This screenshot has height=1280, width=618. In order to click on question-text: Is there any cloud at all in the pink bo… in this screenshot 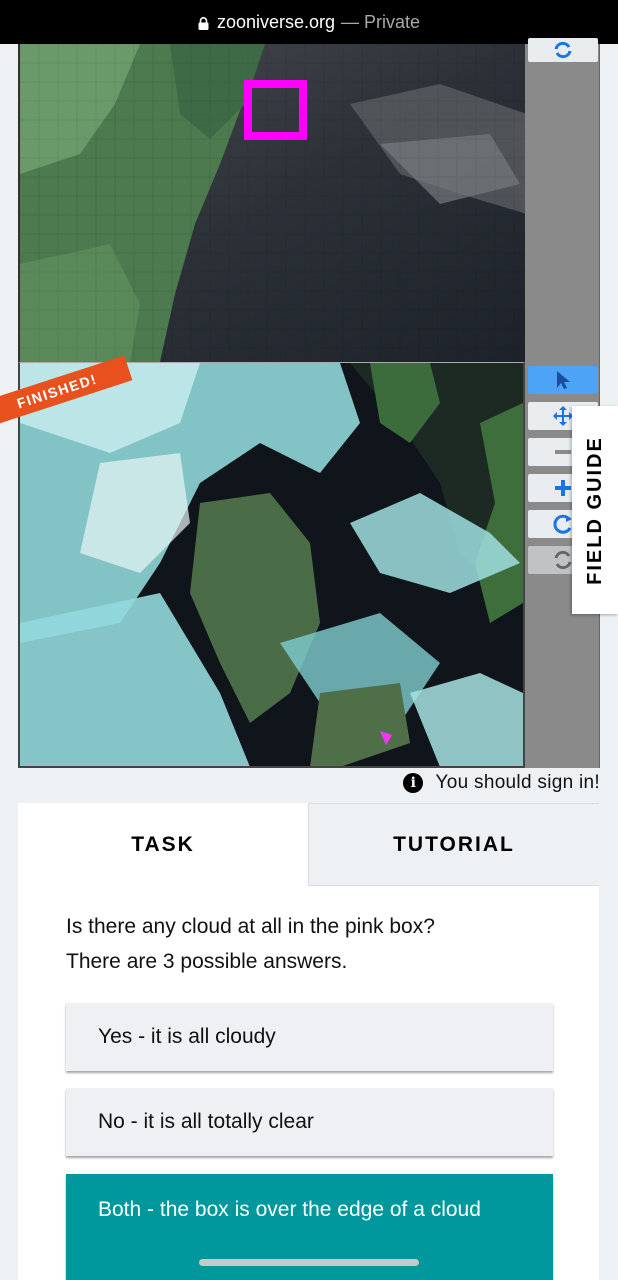, I will do `click(250, 926)`.